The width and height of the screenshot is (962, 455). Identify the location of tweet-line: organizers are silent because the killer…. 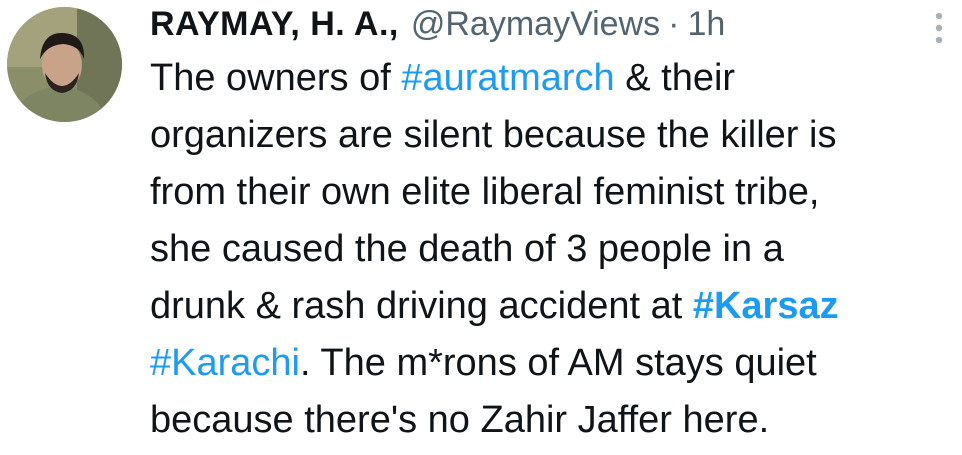
(493, 135).